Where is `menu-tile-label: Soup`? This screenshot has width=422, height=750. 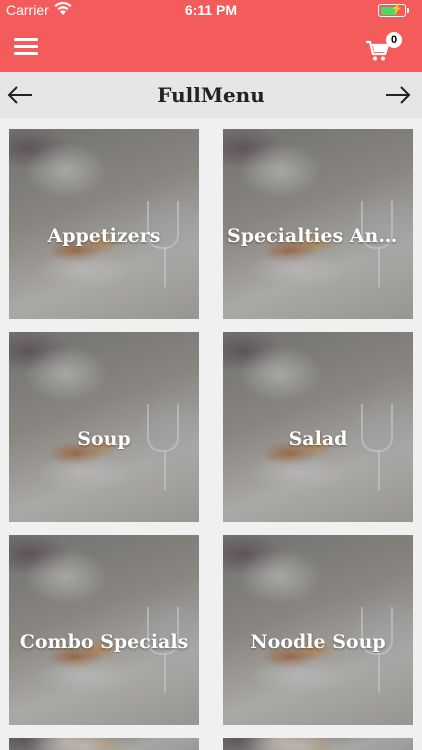
menu-tile-label: Soup is located at coordinates (104, 439).